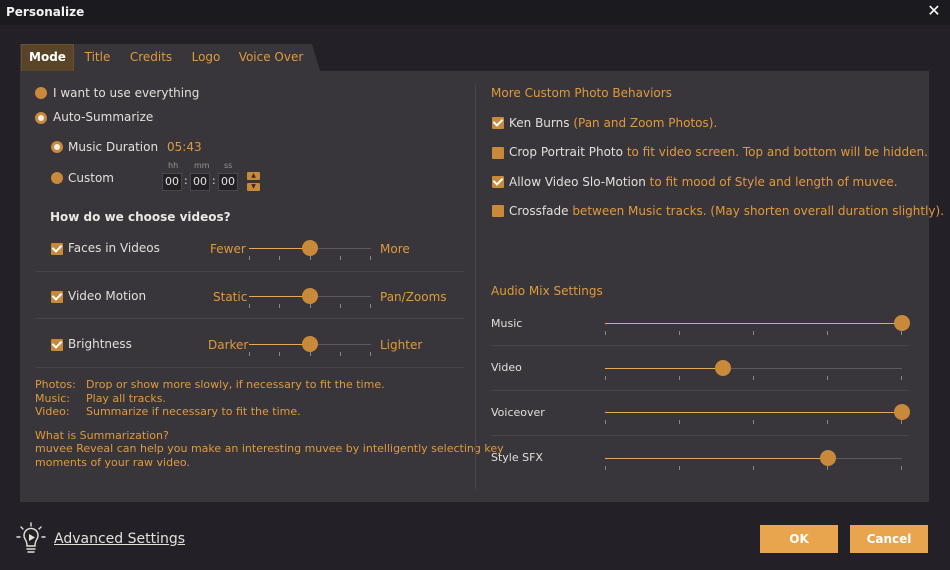 This screenshot has height=570, width=950. Describe the element at coordinates (413, 297) in the screenshot. I see `video-motion-max-label: Pan/Zooms` at that location.